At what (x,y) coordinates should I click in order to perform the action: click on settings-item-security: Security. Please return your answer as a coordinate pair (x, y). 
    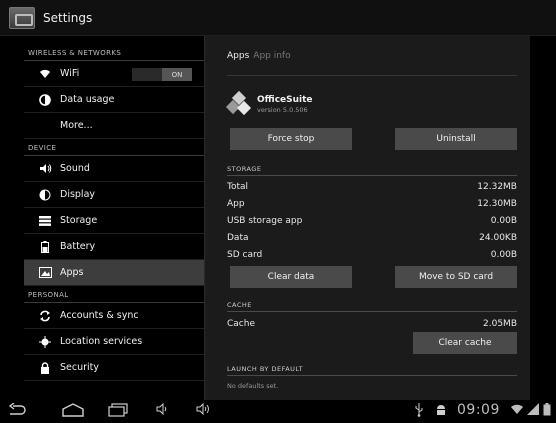
    Looking at the image, I should click on (114, 368).